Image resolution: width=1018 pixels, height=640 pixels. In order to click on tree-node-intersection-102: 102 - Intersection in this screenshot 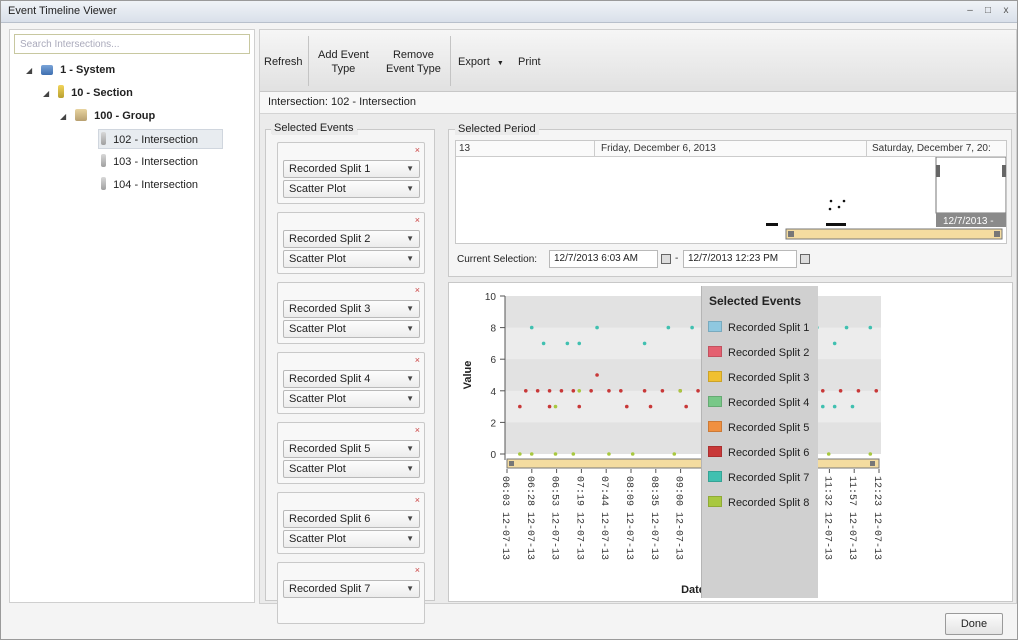, I will do `click(160, 139)`.